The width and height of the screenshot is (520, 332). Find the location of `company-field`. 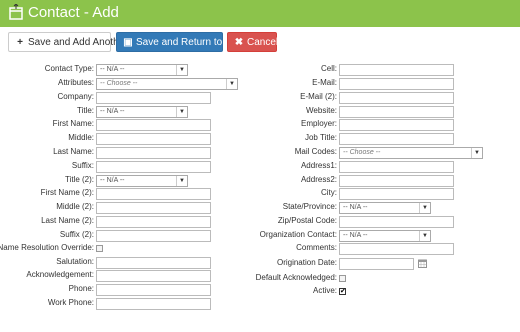

company-field is located at coordinates (153, 98).